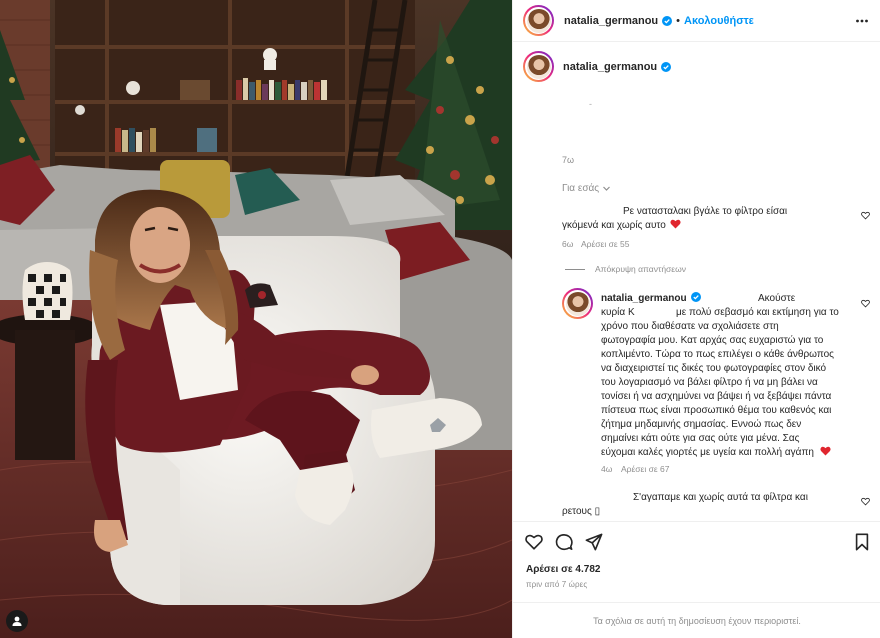  What do you see at coordinates (705, 211) in the screenshot?
I see `comment-text-line: Ρε νατασταλακι βγάλε το φίλτρο είσαι` at bounding box center [705, 211].